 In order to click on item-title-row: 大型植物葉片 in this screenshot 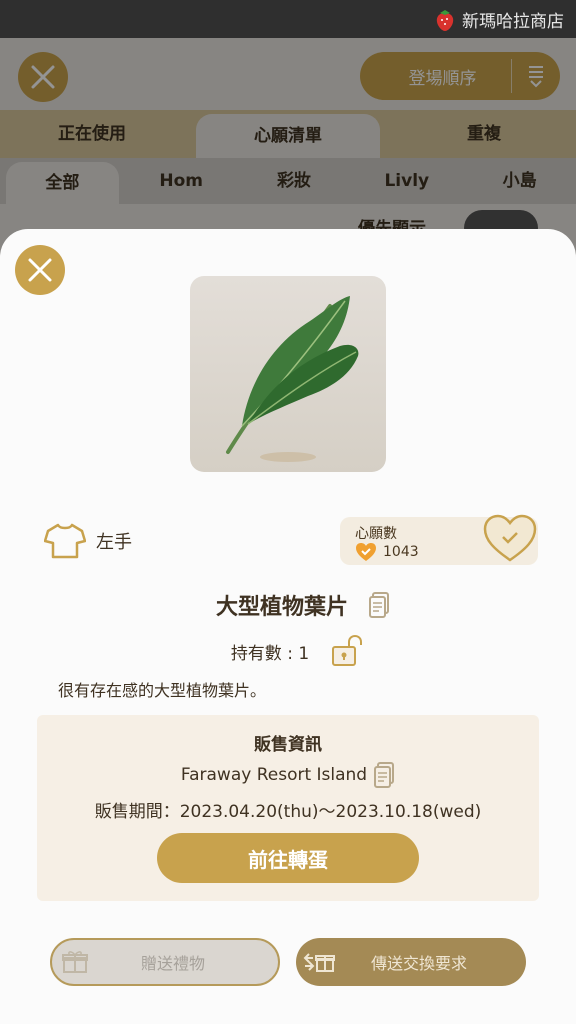, I will do `click(288, 605)`.